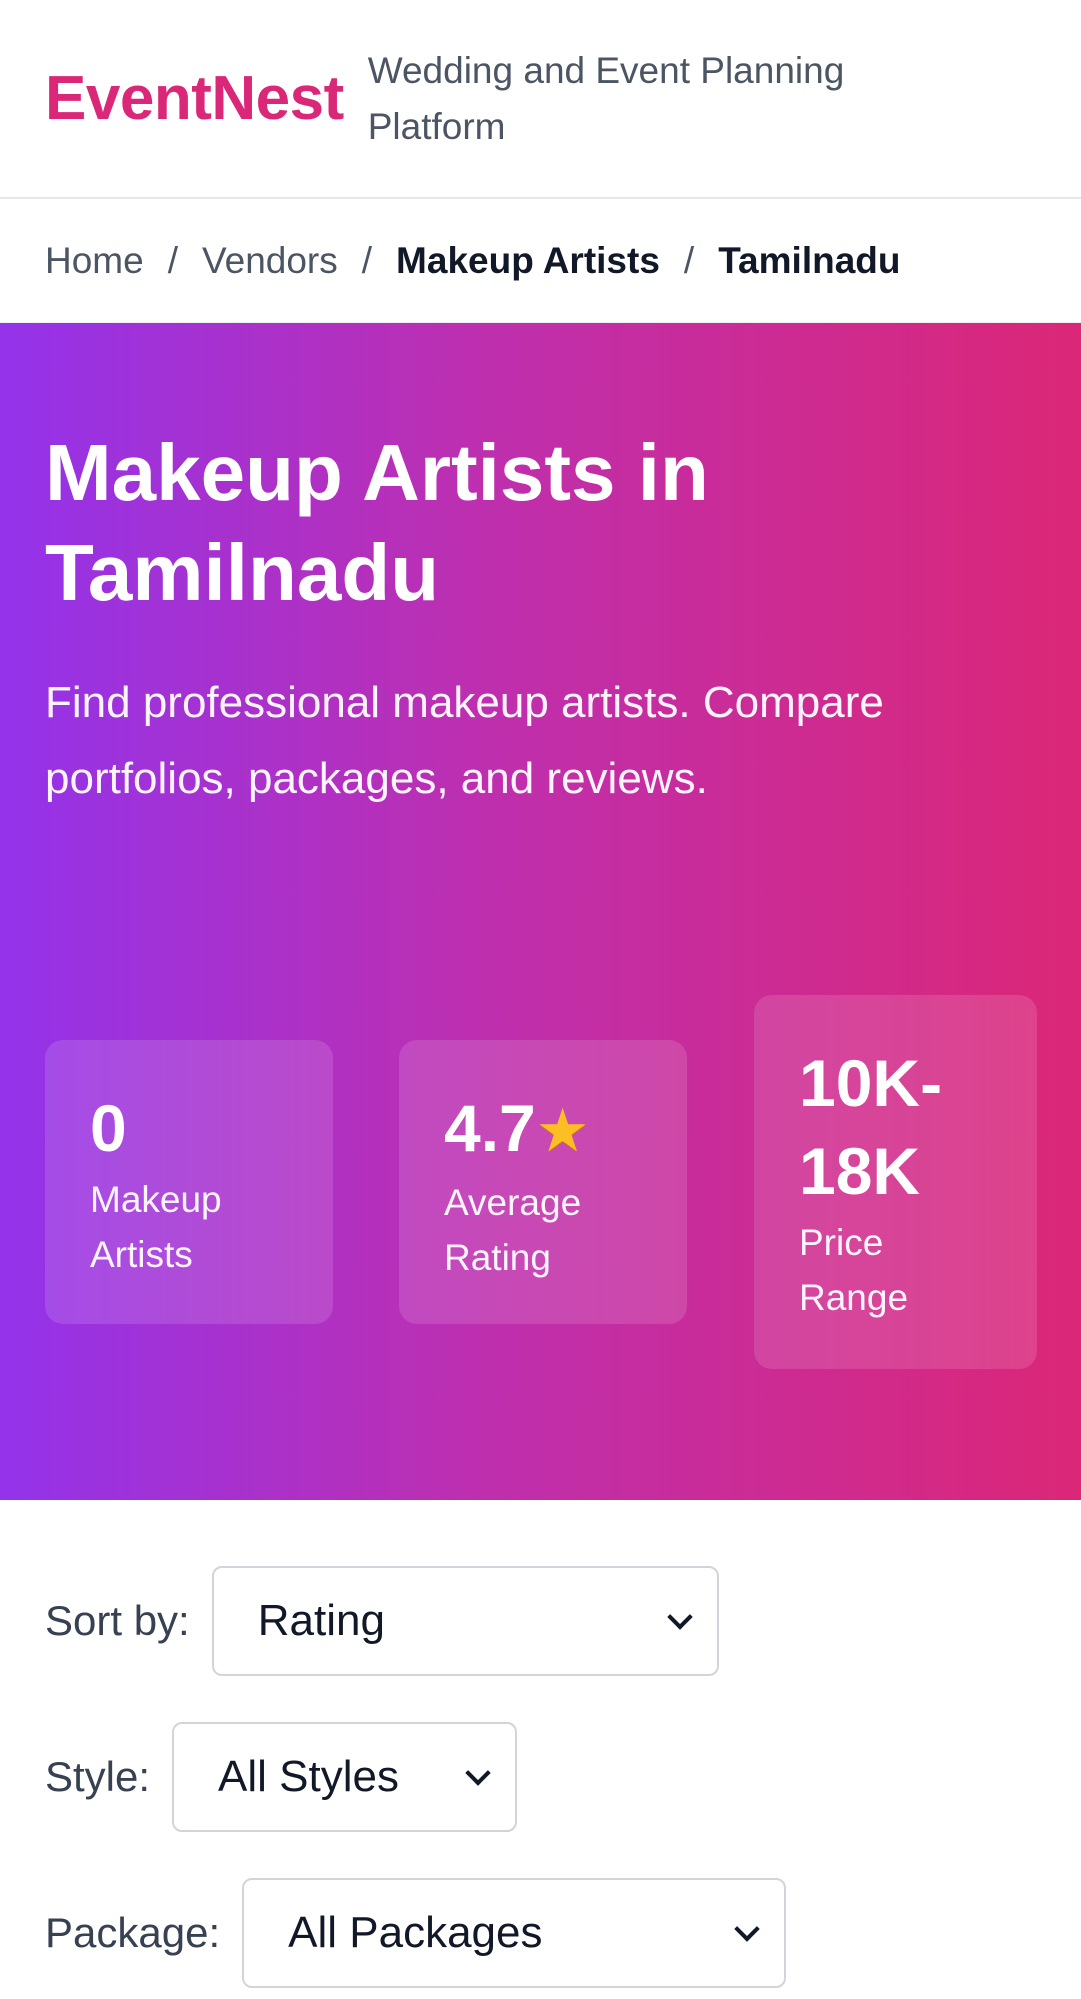 This screenshot has height=1999, width=1081. I want to click on package-label: Package:, so click(133, 1932).